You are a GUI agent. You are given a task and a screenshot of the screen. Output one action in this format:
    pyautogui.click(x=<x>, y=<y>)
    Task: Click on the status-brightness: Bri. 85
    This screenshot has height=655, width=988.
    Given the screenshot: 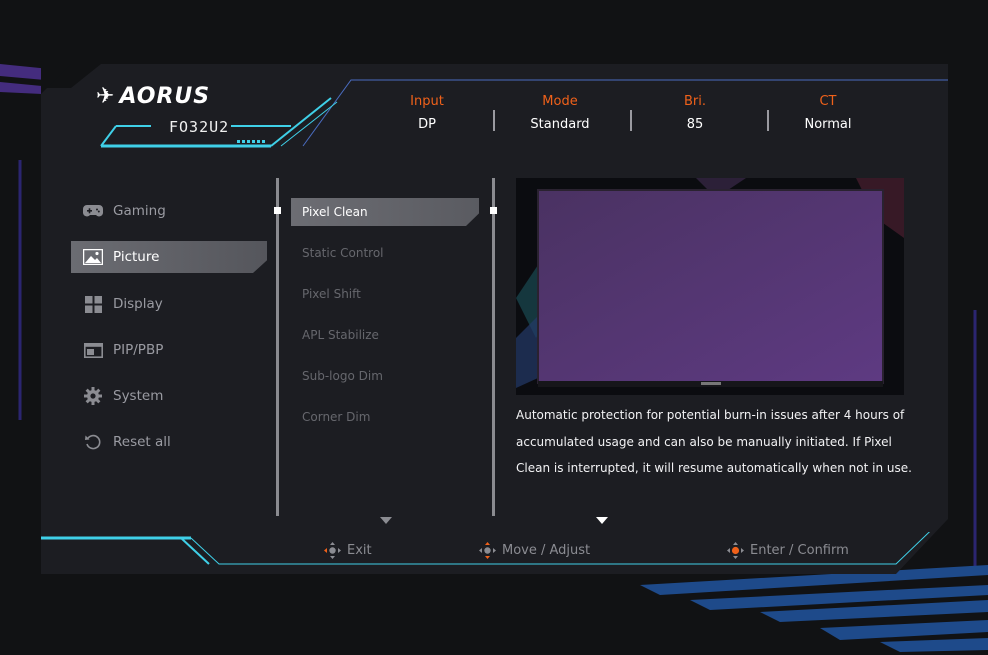 What is the action you would take?
    pyautogui.click(x=695, y=113)
    